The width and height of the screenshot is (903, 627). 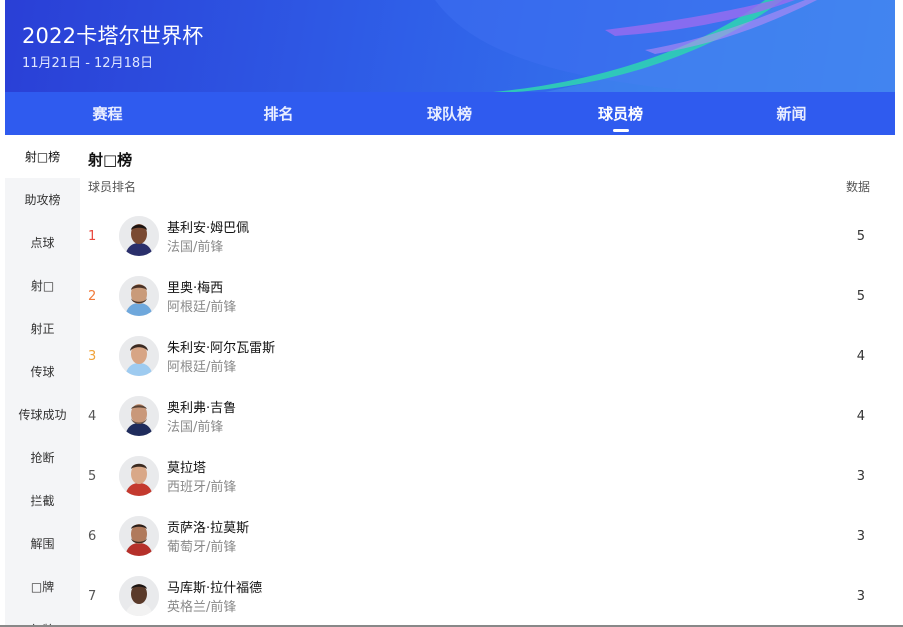 I want to click on stats-sidebar: 射□榜 助攻榜 点球 射□ 射正 传球 传球成功 抢断 拦截 解围 □牌 红牌, so click(x=42, y=381).